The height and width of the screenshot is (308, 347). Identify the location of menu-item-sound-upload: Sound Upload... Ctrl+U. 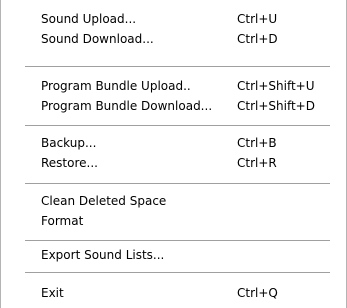
(174, 19).